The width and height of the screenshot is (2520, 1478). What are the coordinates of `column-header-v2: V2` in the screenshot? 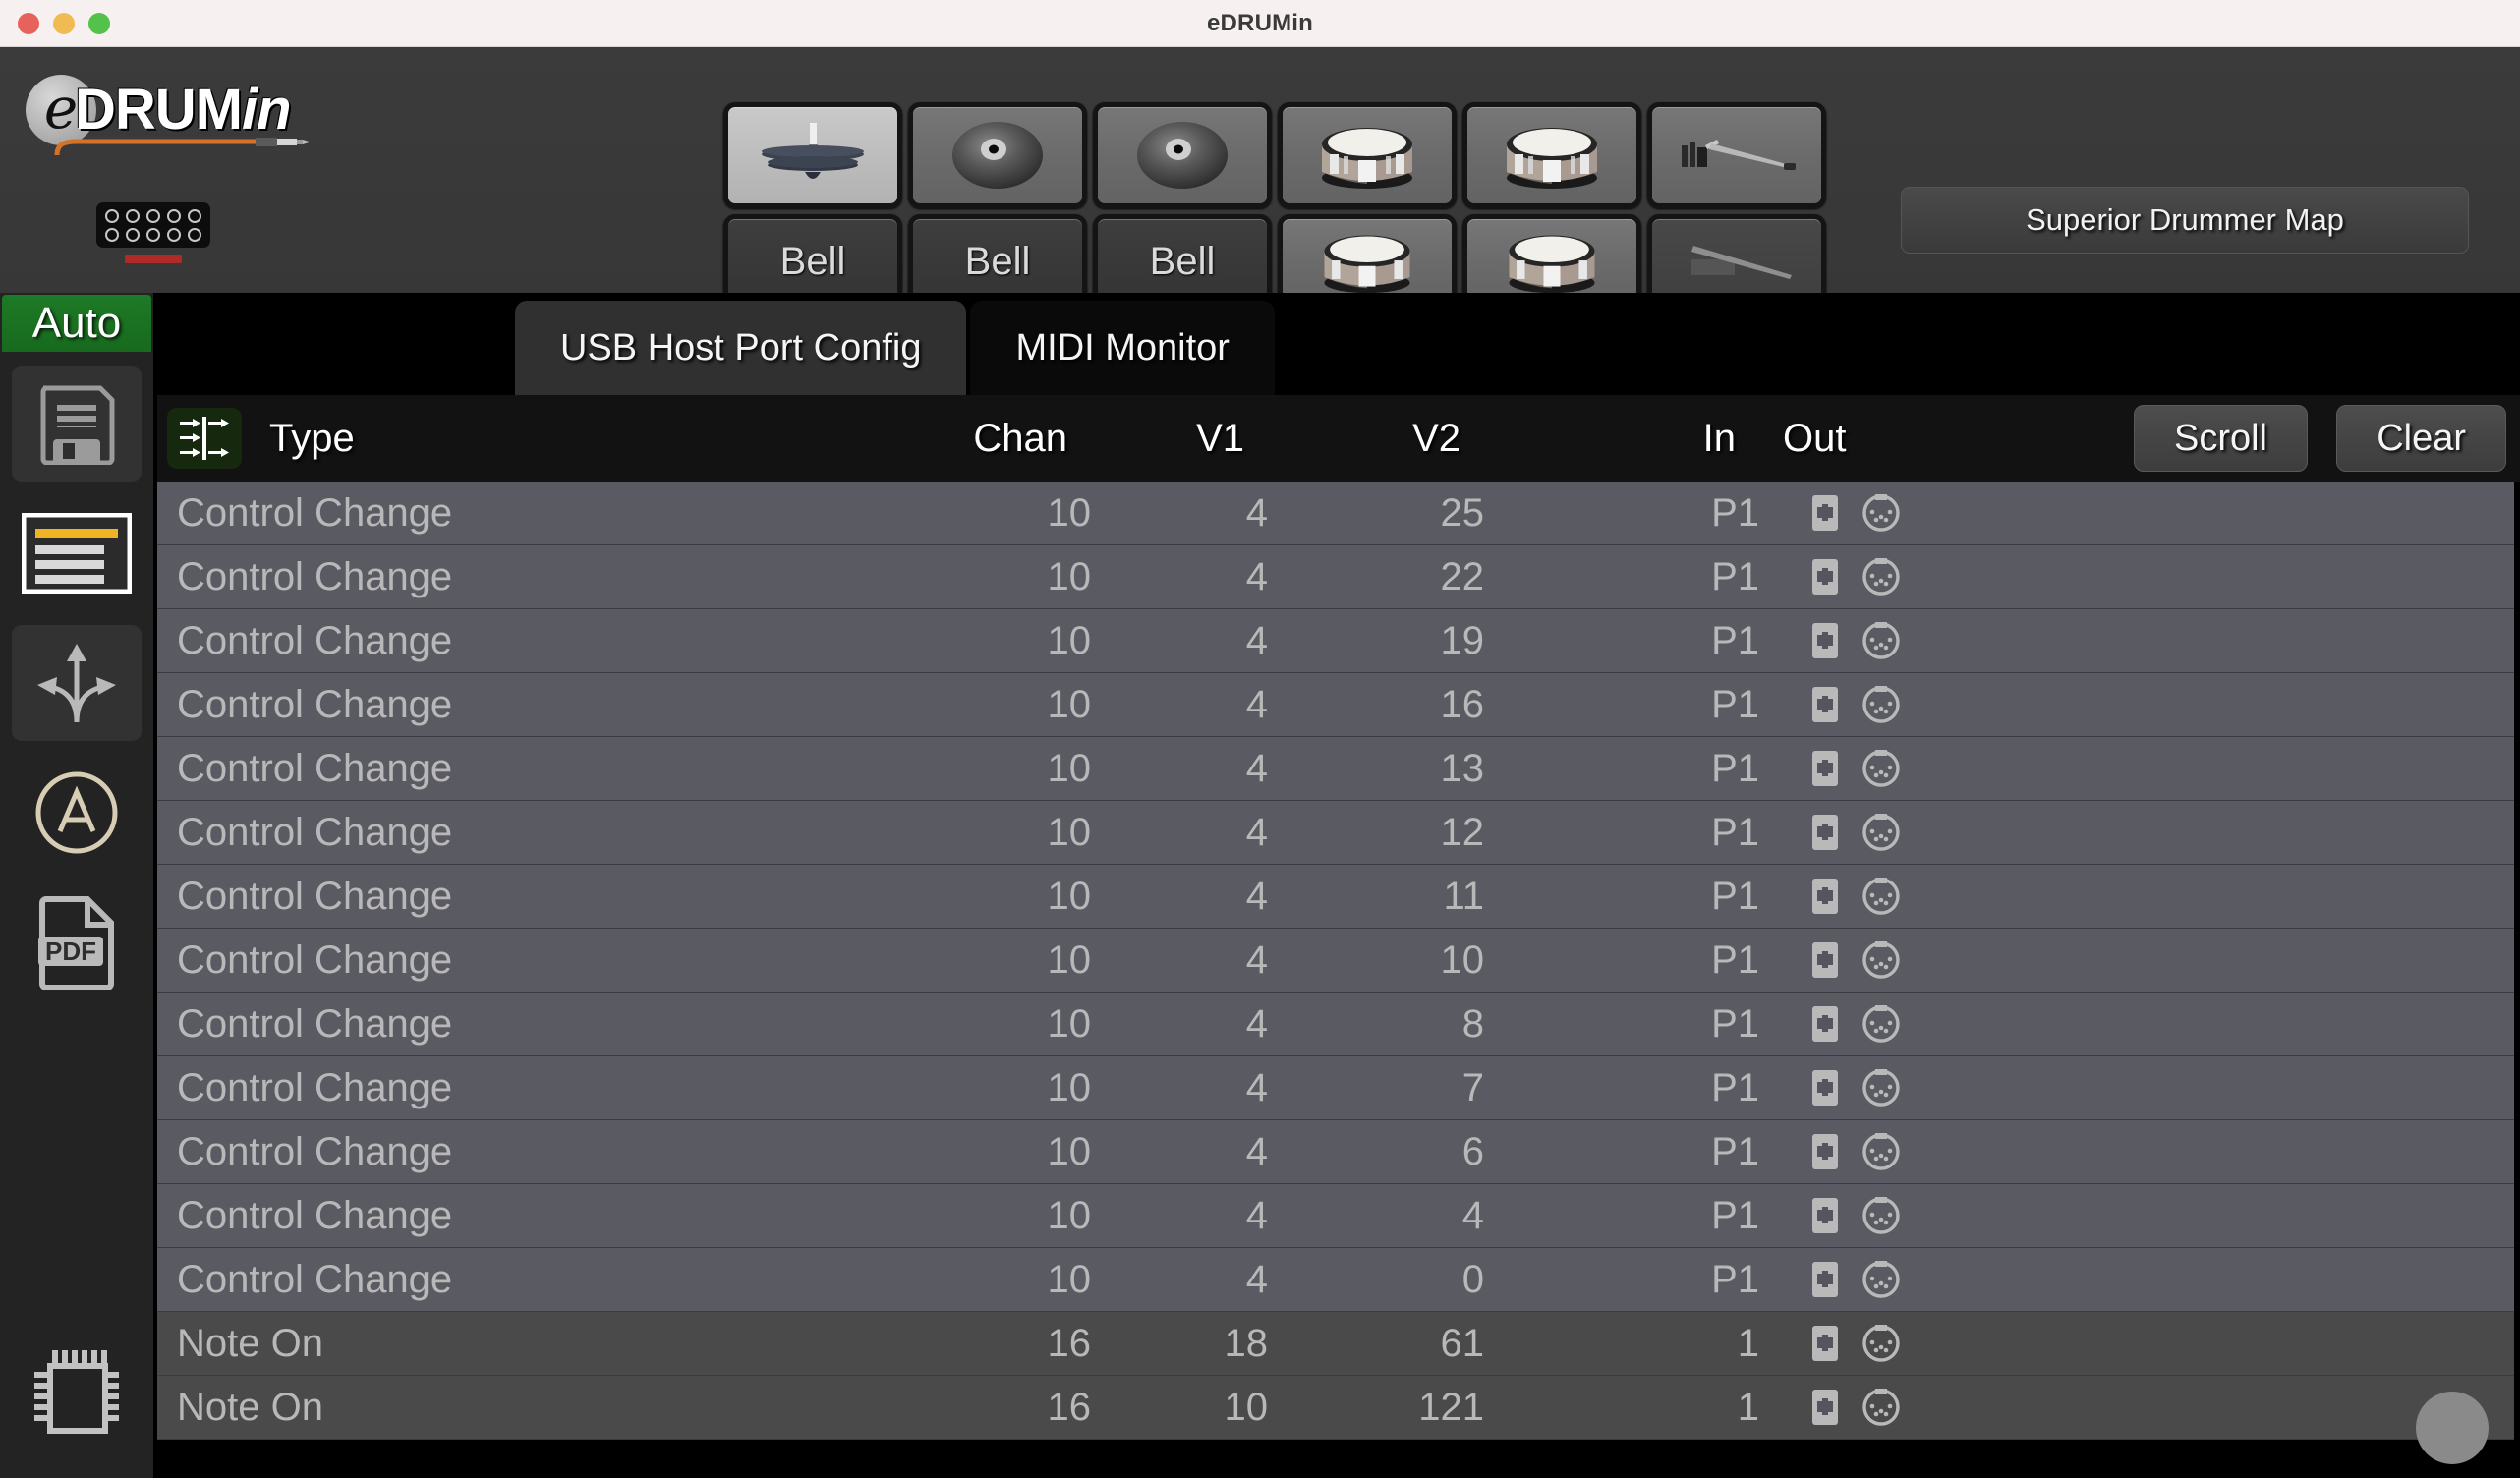 It's located at (1352, 439).